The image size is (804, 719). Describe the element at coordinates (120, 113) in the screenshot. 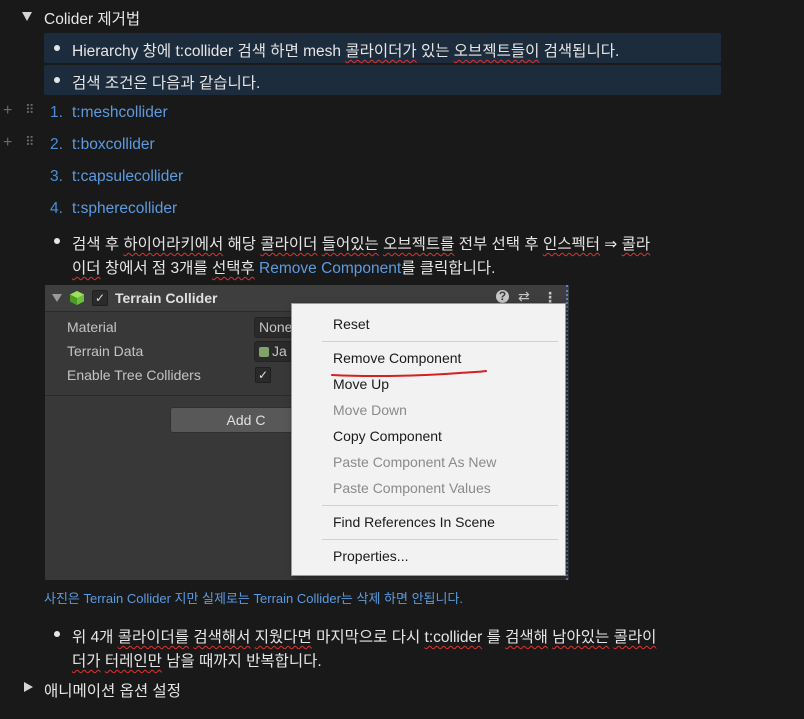

I see `list-item-text: t:meshcollider` at that location.